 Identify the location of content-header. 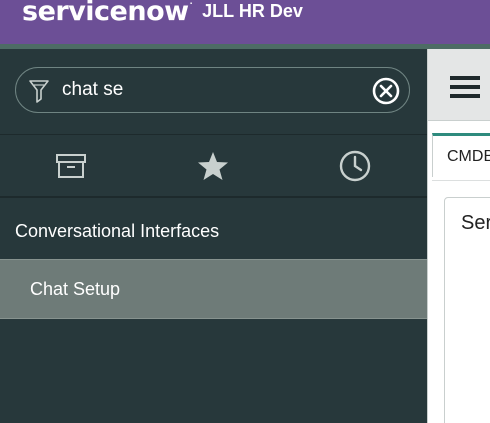
(459, 85).